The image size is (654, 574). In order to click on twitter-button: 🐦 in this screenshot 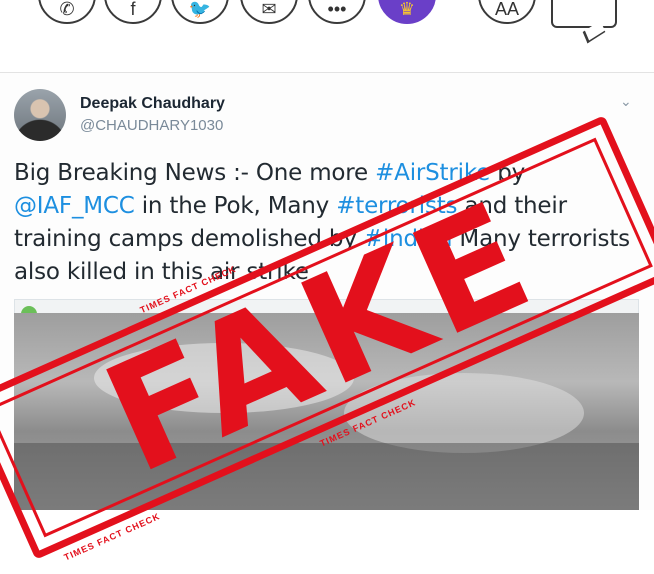, I will do `click(200, 12)`.